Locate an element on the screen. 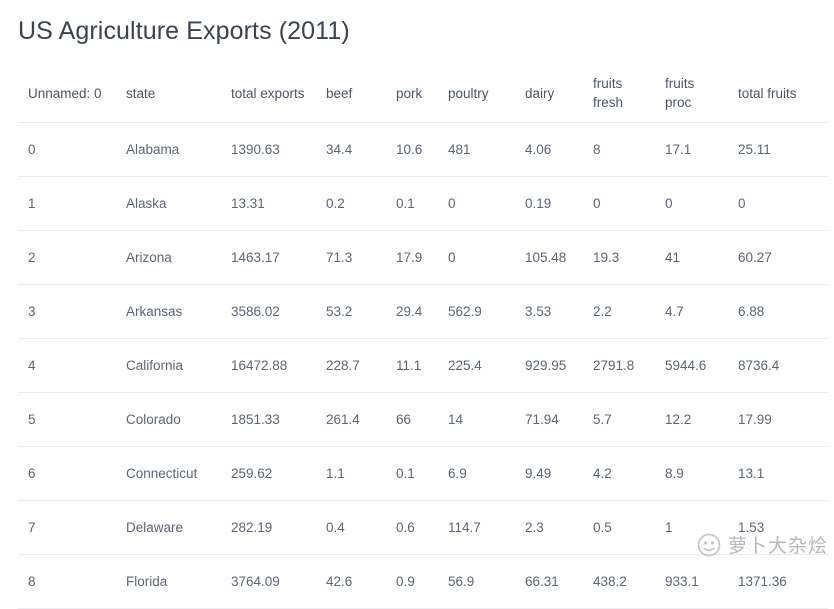 Image resolution: width=834 pixels, height=609 pixels. cell-poultry: 562.9 is located at coordinates (476, 311).